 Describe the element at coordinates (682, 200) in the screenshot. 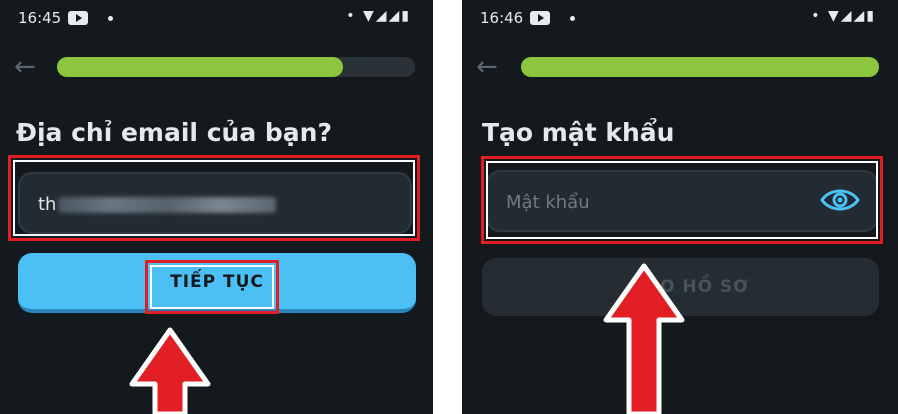

I see `highlight-password` at that location.